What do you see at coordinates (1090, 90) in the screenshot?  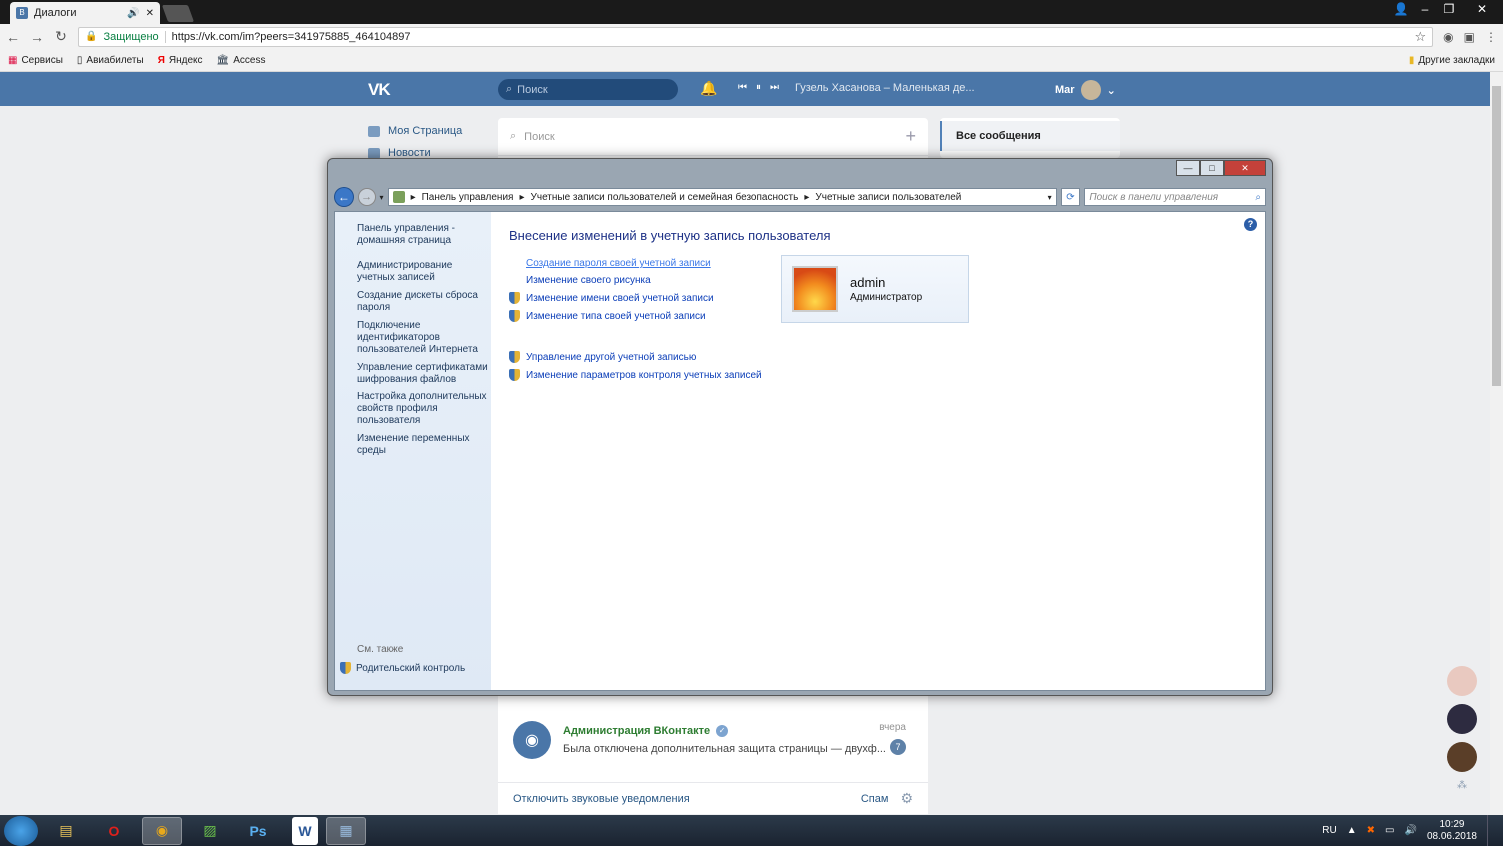 I see `avatar` at bounding box center [1090, 90].